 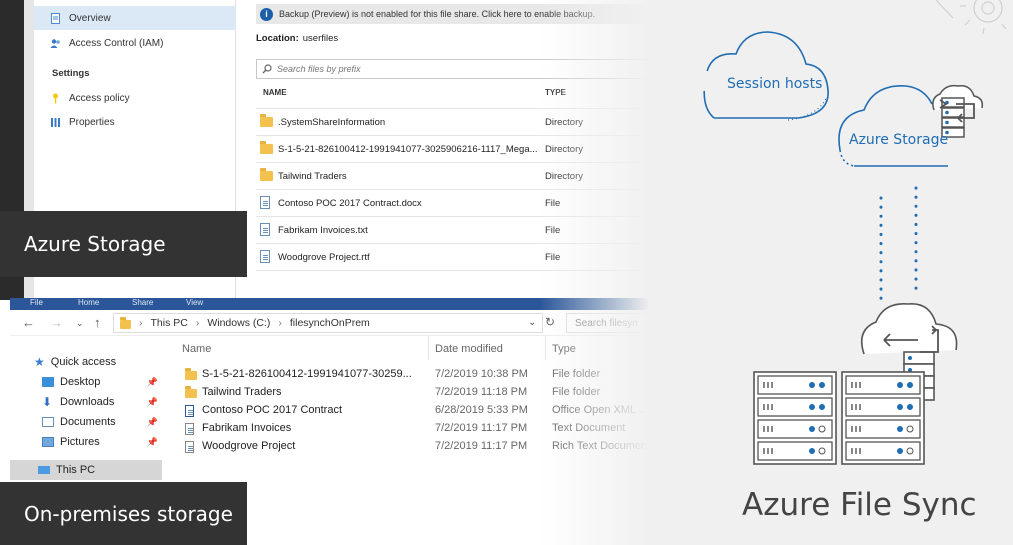 I want to click on nav-section-settings: Settings, so click(x=71, y=73).